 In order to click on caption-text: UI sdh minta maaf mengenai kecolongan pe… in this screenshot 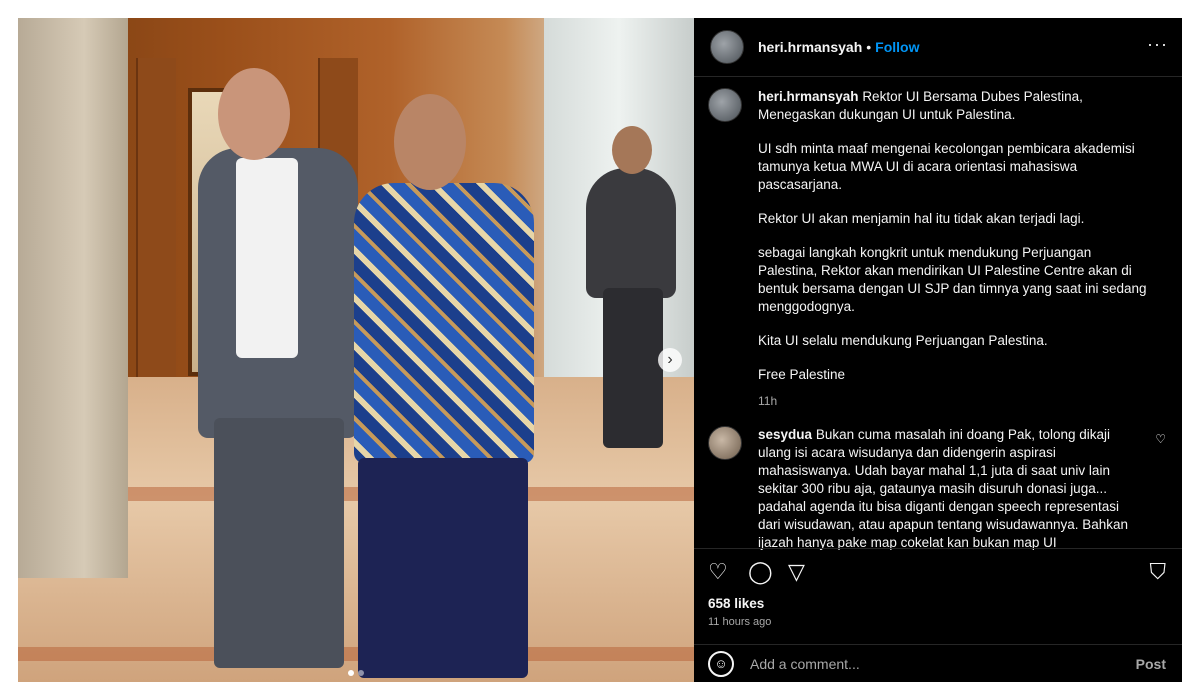, I will do `click(946, 166)`.